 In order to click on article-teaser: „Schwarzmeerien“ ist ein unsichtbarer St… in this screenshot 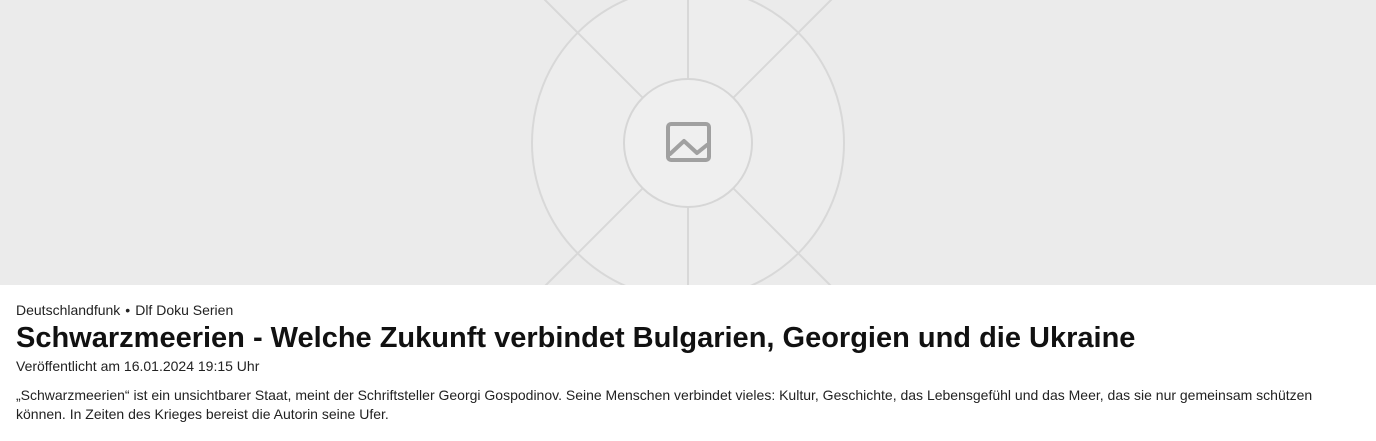, I will do `click(664, 404)`.